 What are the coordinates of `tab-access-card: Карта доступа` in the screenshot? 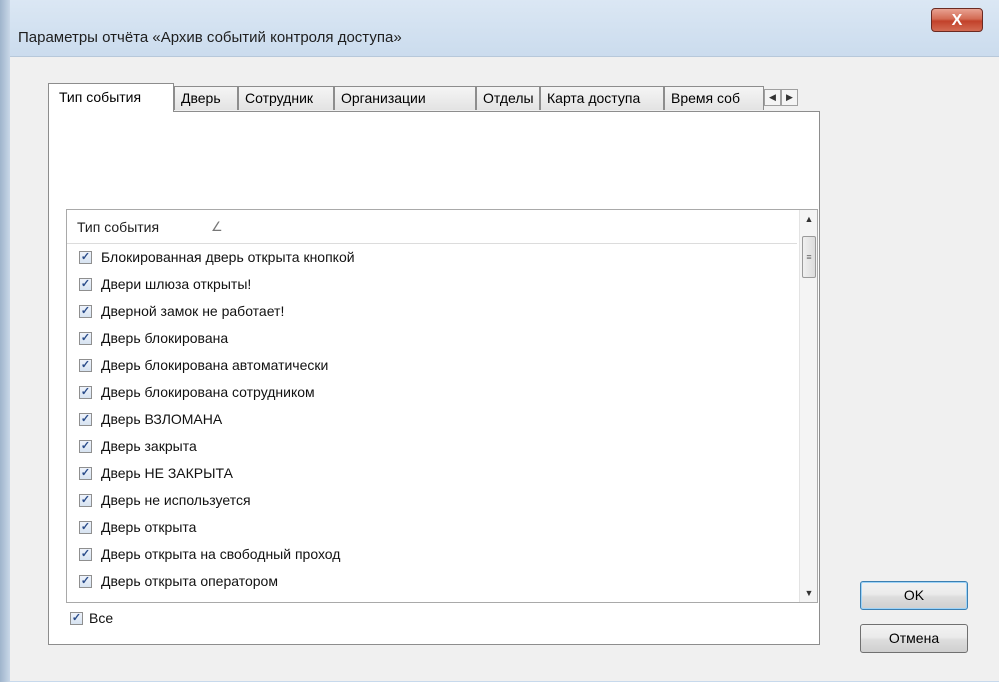 It's located at (602, 98).